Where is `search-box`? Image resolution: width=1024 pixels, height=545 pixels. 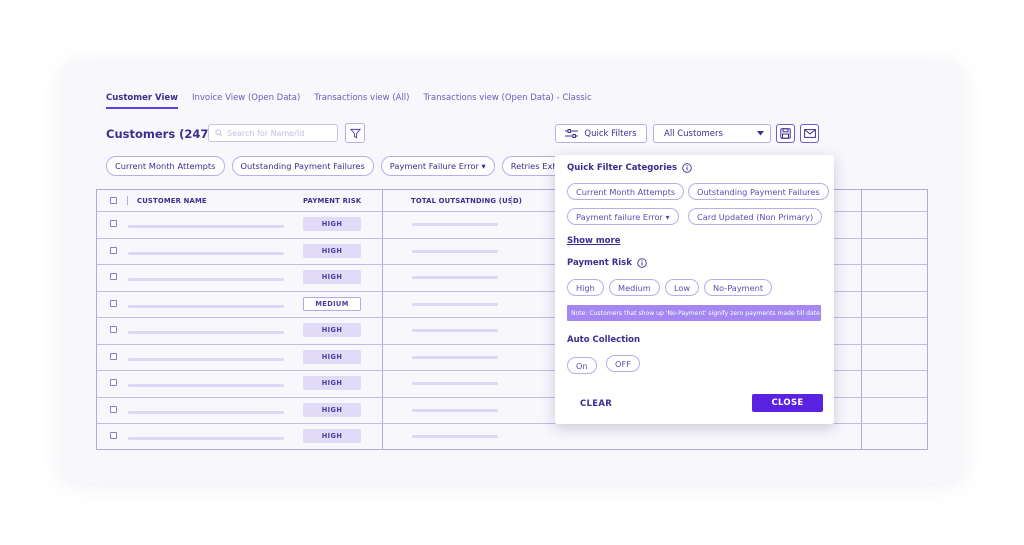 search-box is located at coordinates (273, 133).